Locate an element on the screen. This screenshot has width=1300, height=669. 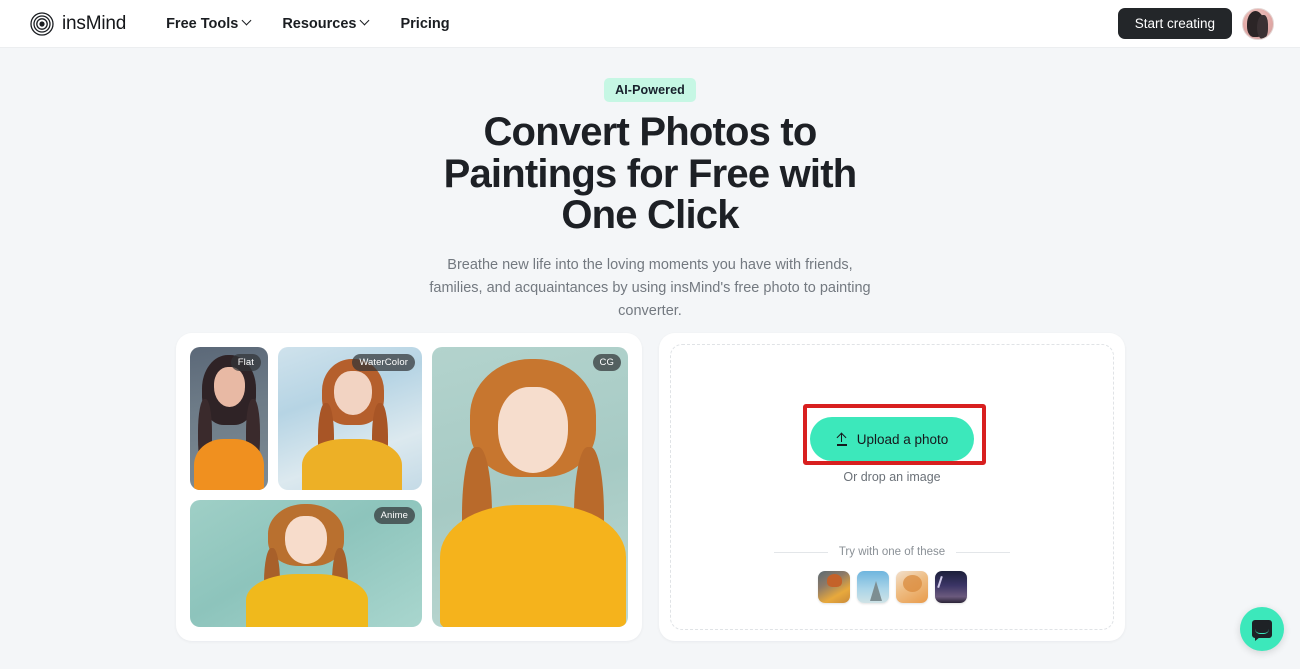
try-with-one-of-these-label: Try with one of these is located at coordinates (892, 552).